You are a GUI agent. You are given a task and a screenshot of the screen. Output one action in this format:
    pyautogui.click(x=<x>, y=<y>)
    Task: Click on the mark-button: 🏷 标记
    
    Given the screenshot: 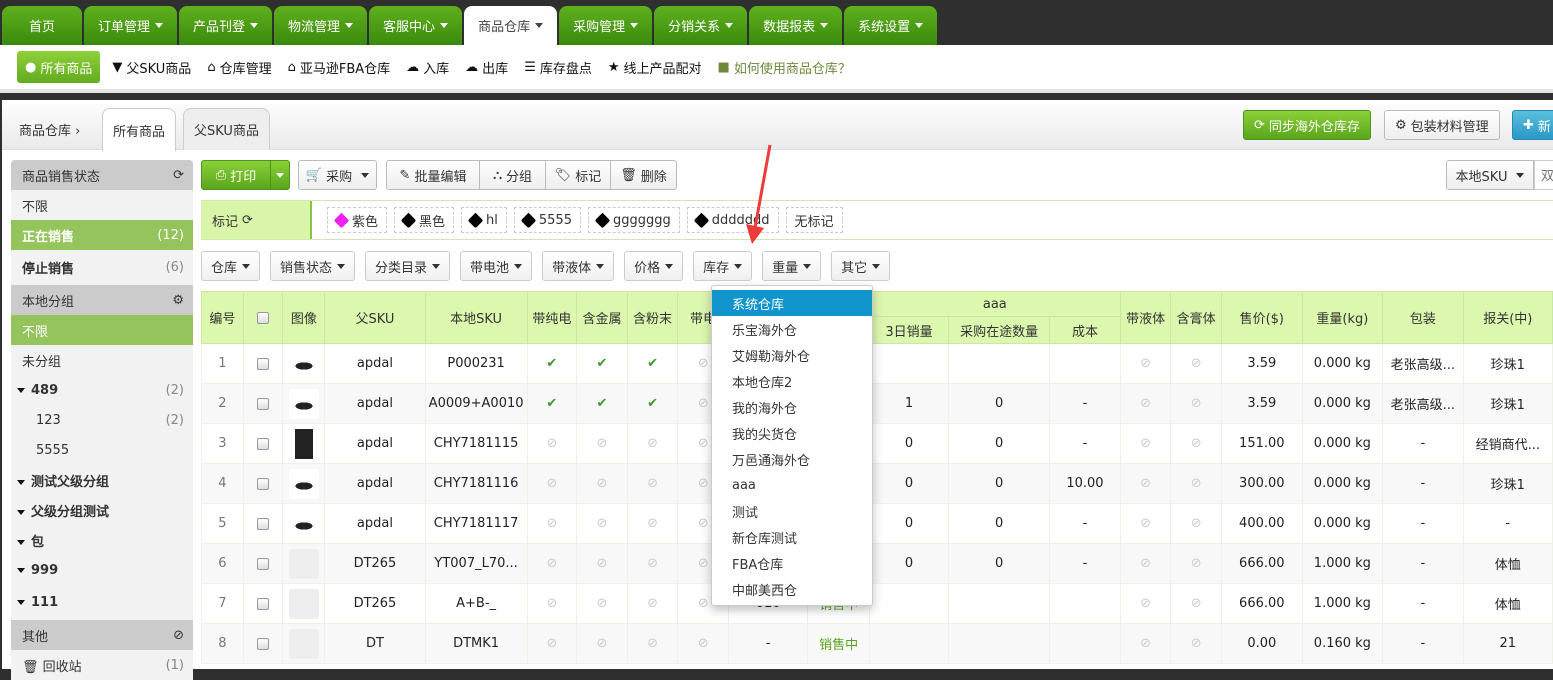 What is the action you would take?
    pyautogui.click(x=578, y=175)
    